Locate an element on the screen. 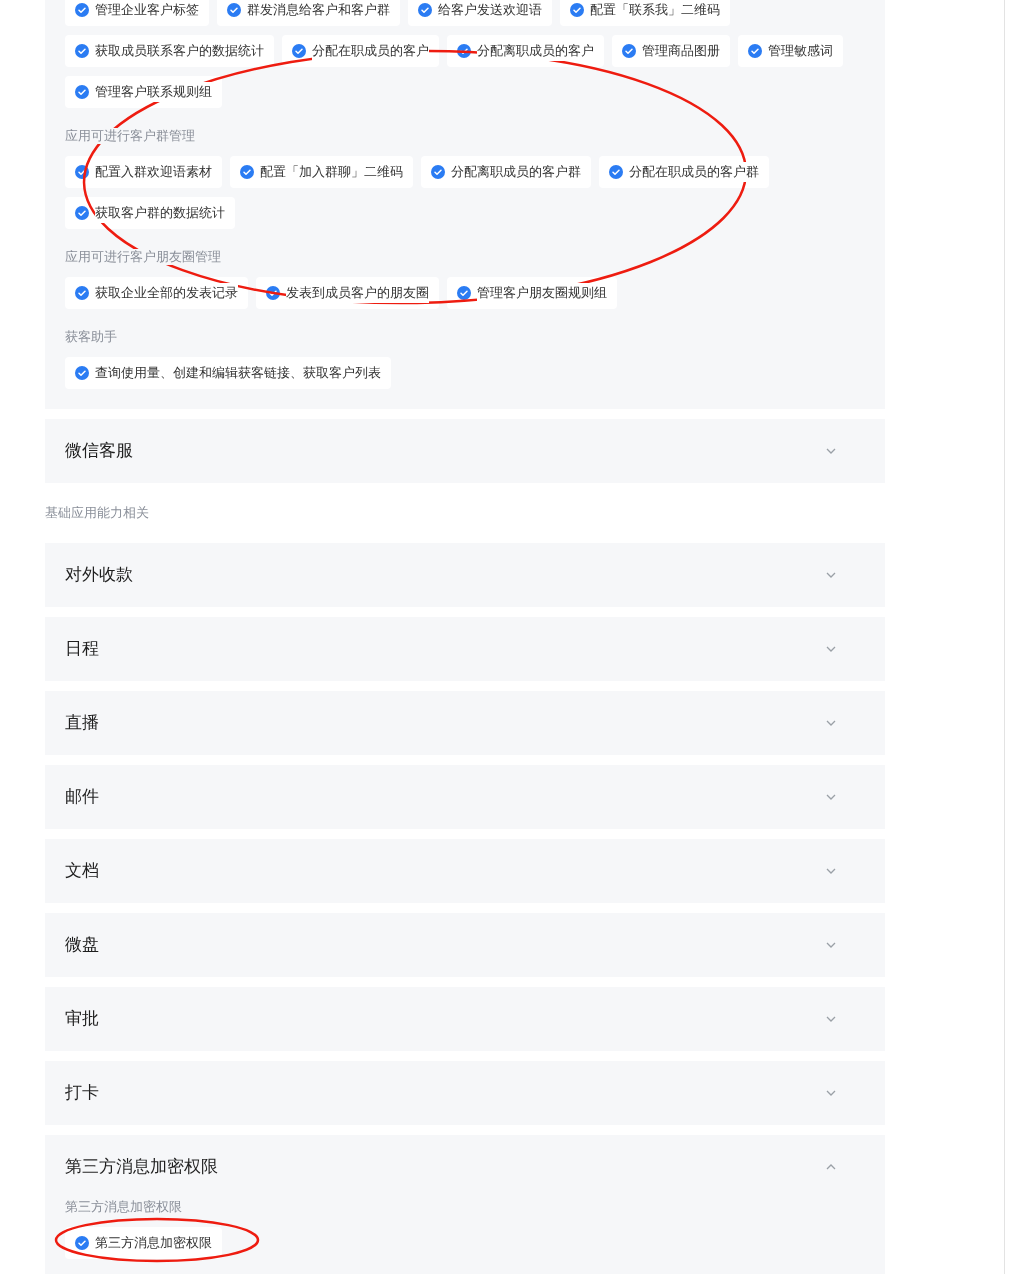  permission-tag: 管理企业客户标签 is located at coordinates (137, 13).